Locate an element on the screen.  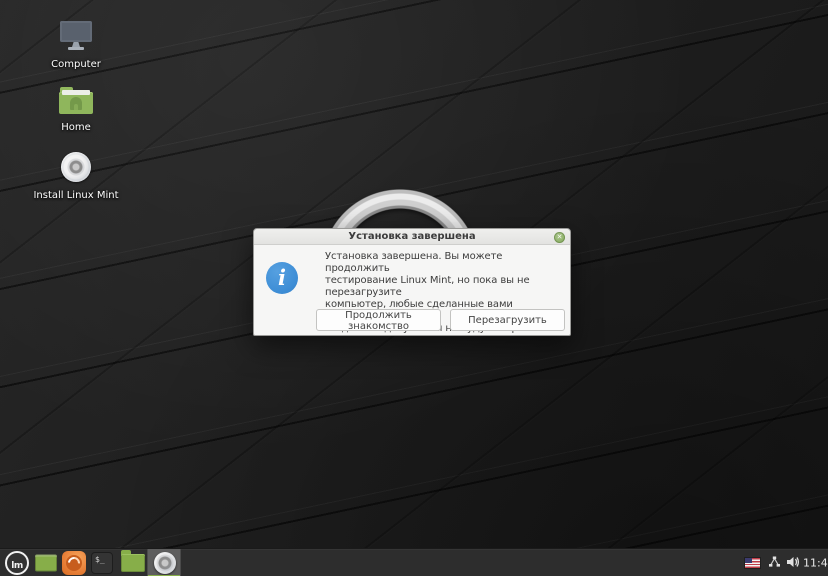
dialog-titlebar: Установка завершена ✕ is located at coordinates (412, 237).